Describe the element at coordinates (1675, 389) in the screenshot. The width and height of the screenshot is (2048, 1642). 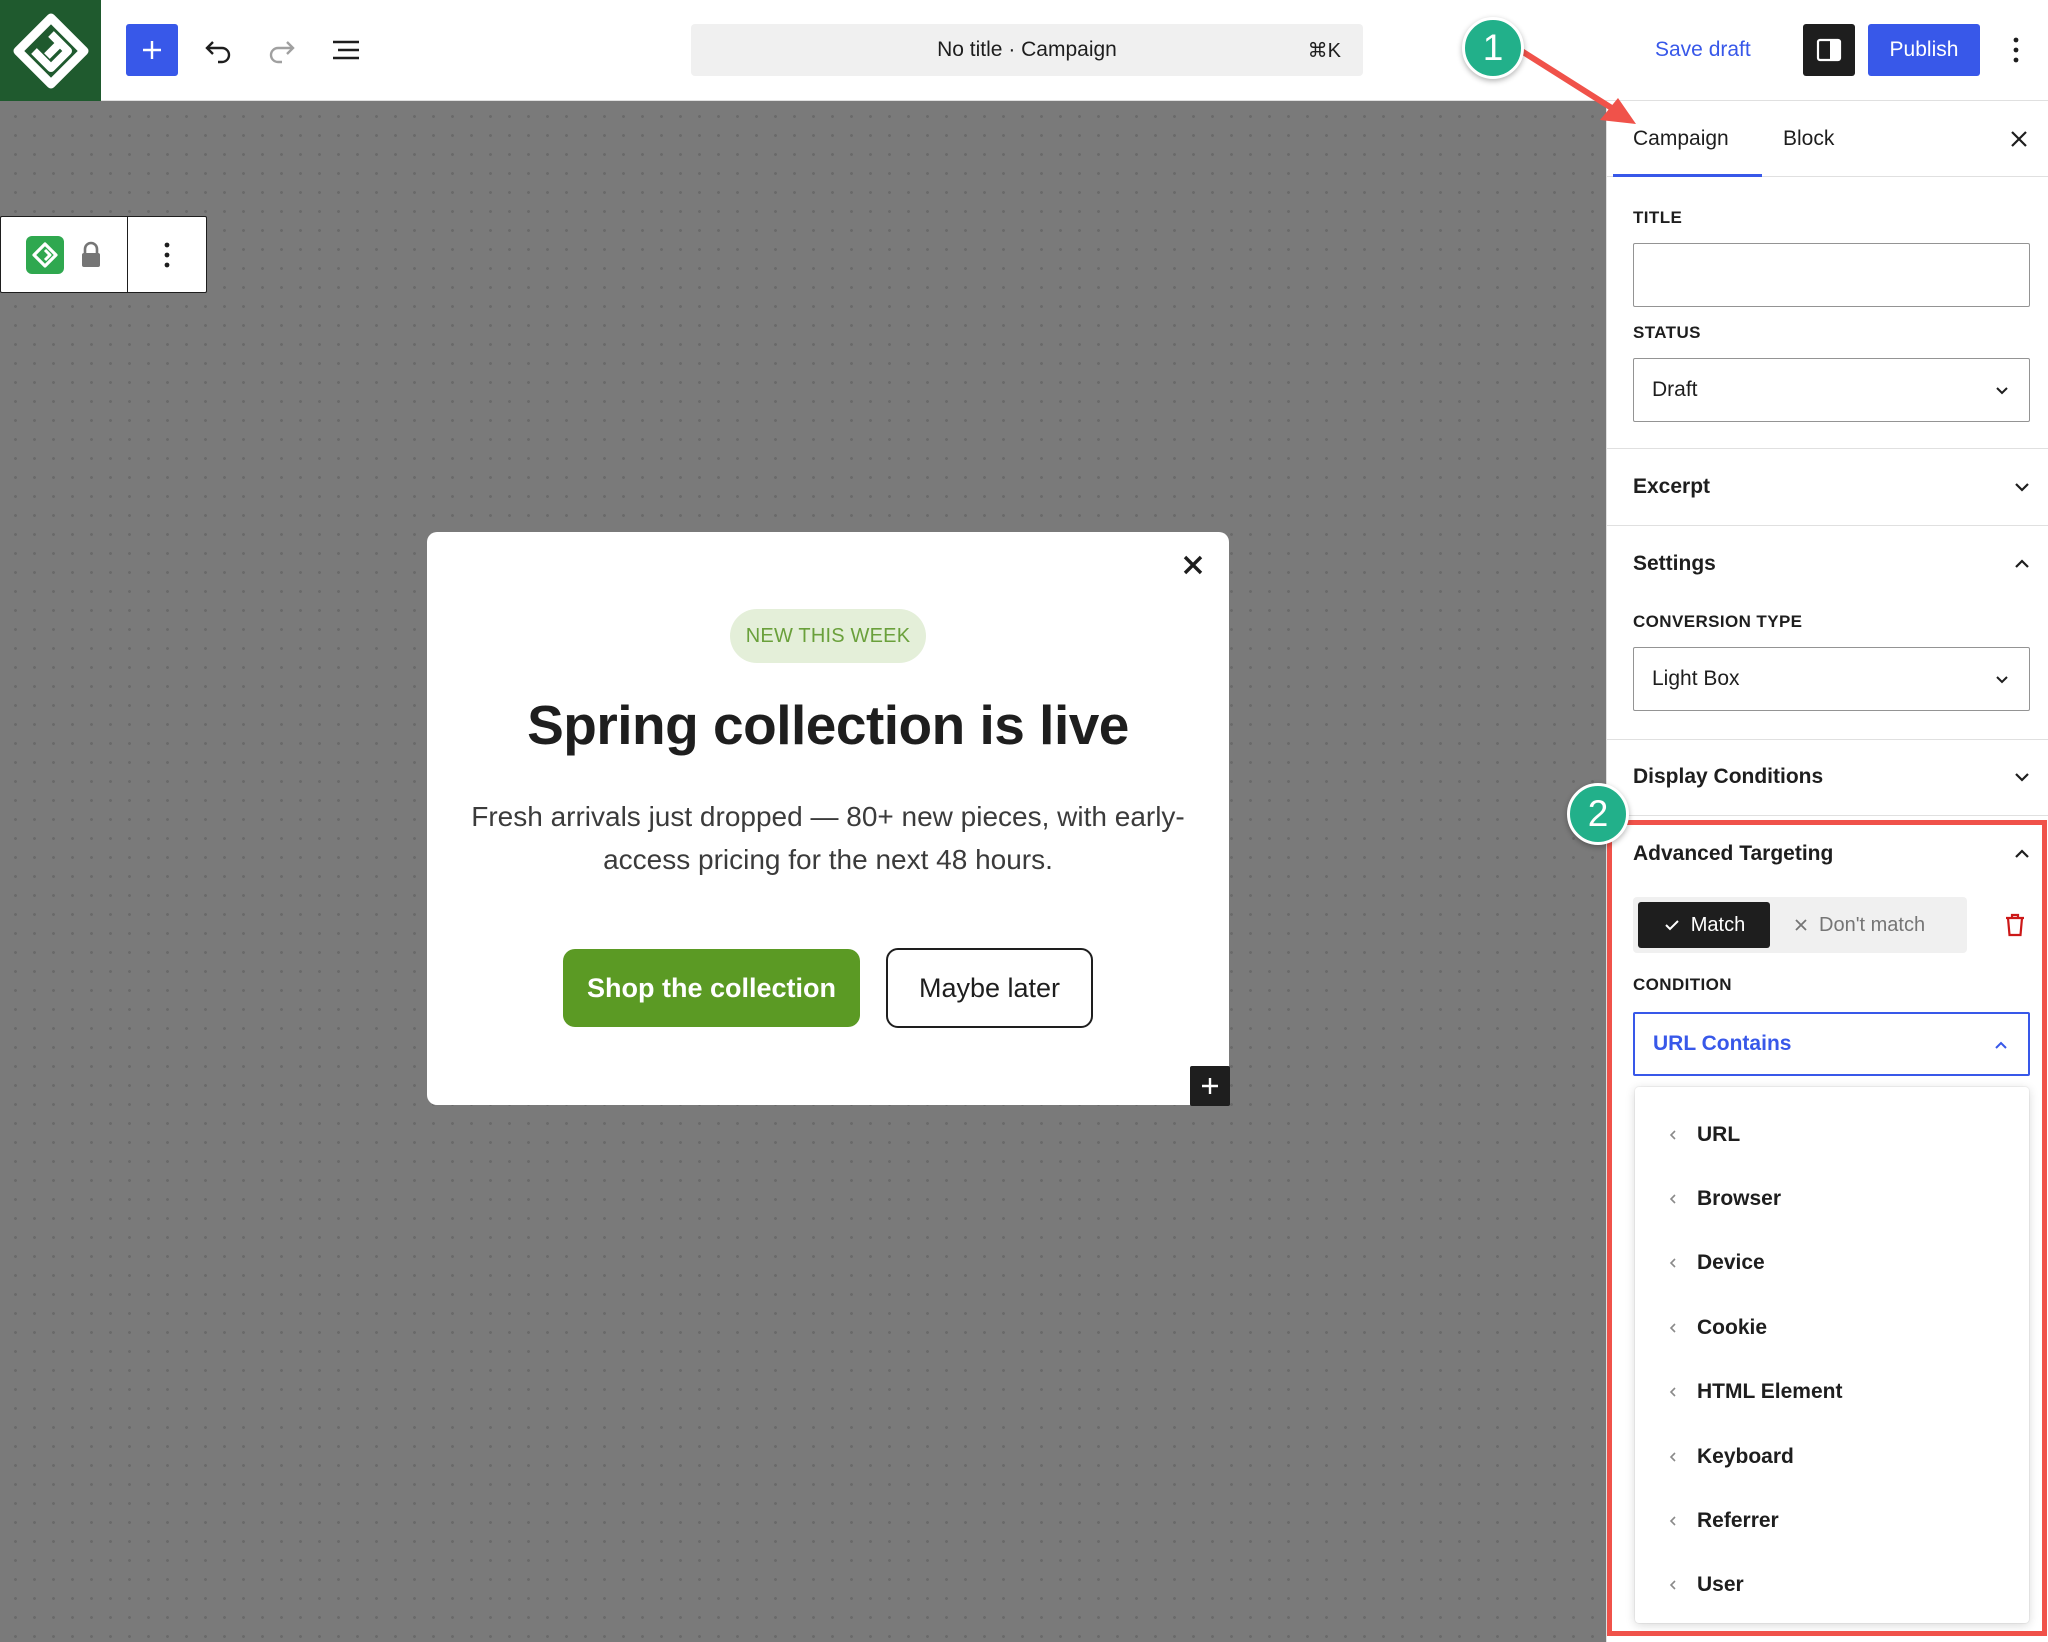
I see `status-value: Draft` at that location.